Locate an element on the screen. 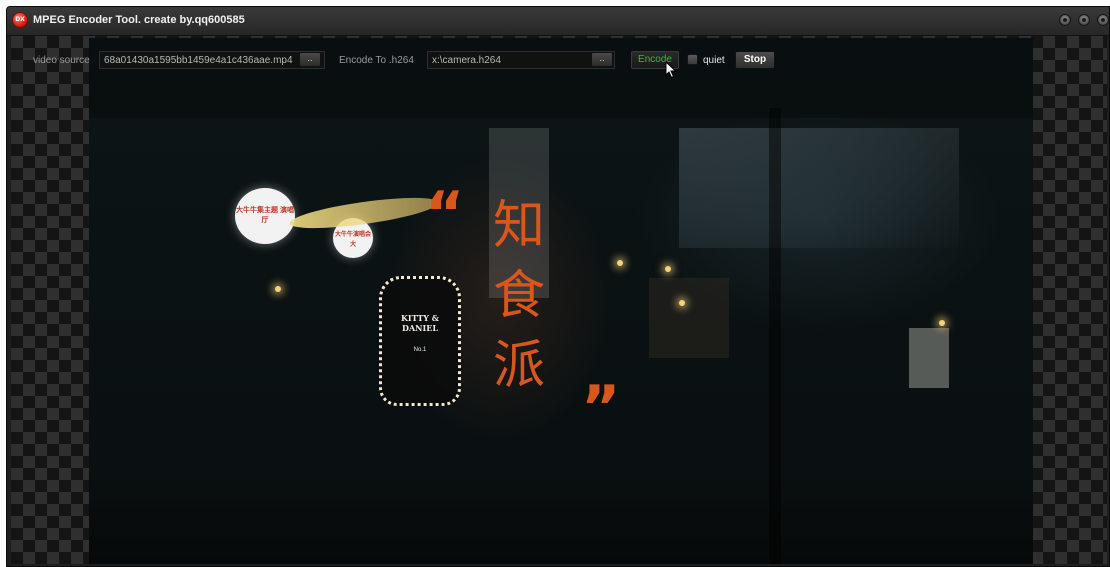  kitty-daniel-sign: KITTY & DANIEL No.1 is located at coordinates (420, 341).